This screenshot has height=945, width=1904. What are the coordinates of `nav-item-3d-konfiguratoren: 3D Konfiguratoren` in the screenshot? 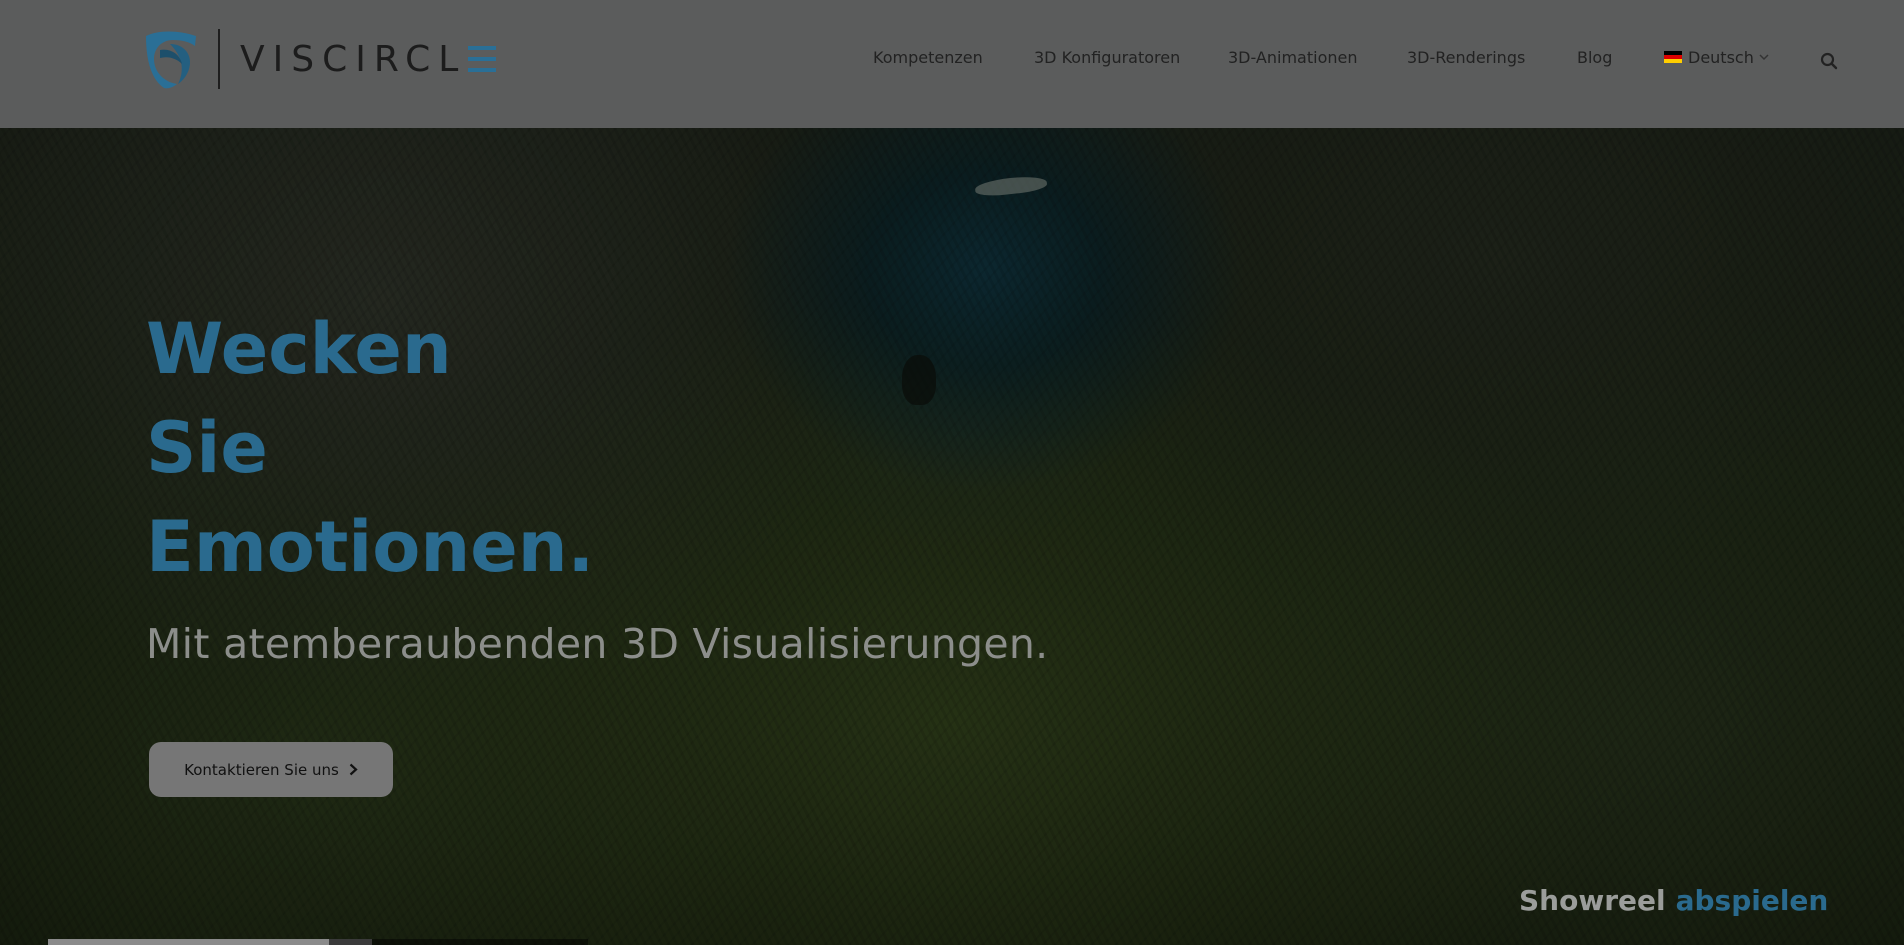 It's located at (1107, 57).